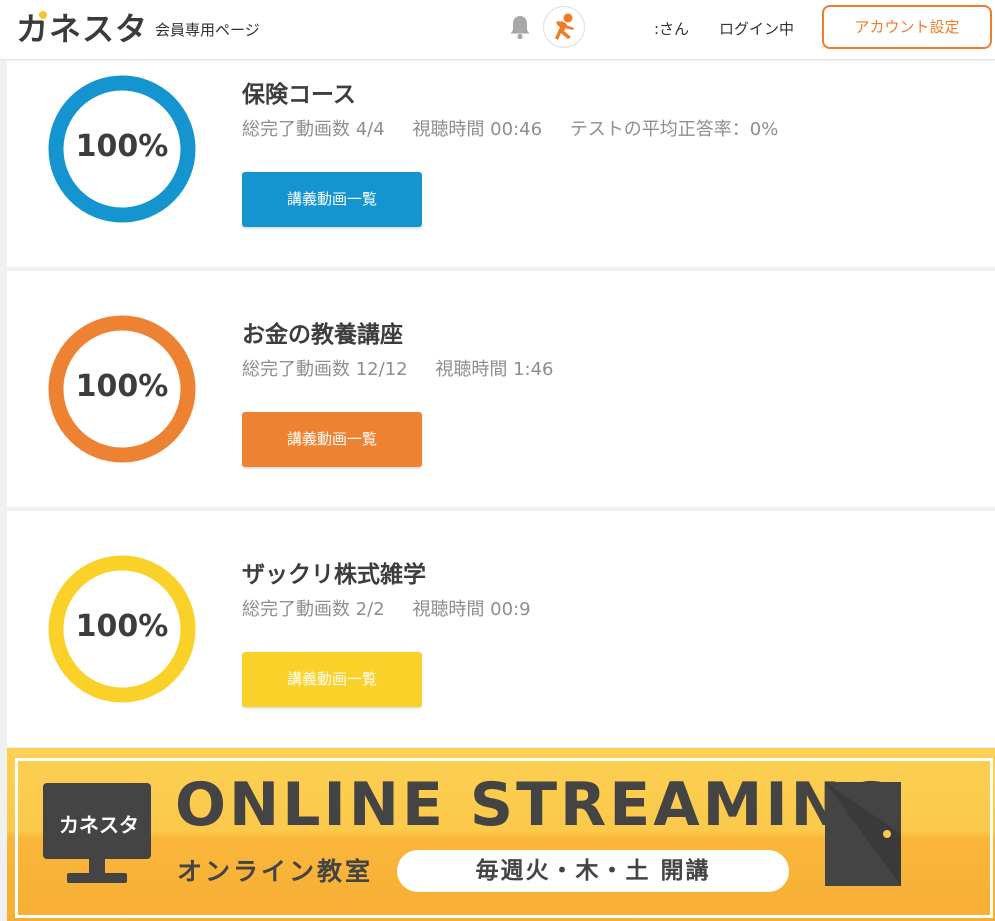  What do you see at coordinates (397, 608) in the screenshot?
I see `course-stats: 総完了動画数 2/2 視聴時間 00:9` at bounding box center [397, 608].